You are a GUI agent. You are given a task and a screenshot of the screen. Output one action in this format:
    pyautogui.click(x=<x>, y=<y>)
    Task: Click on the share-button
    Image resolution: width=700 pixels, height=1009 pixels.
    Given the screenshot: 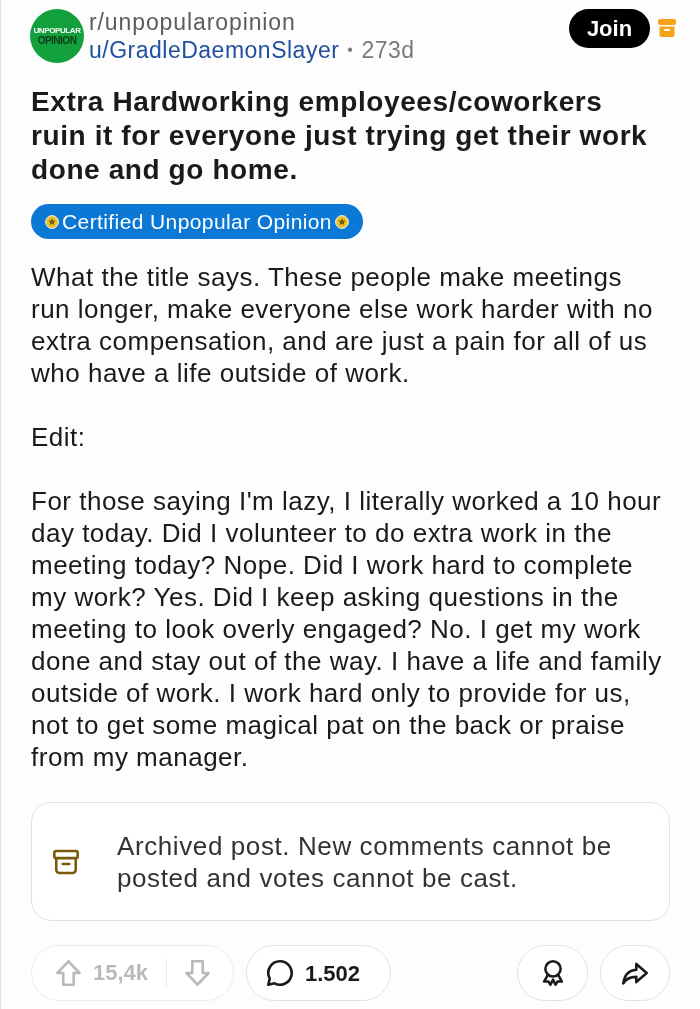 What is the action you would take?
    pyautogui.click(x=635, y=973)
    